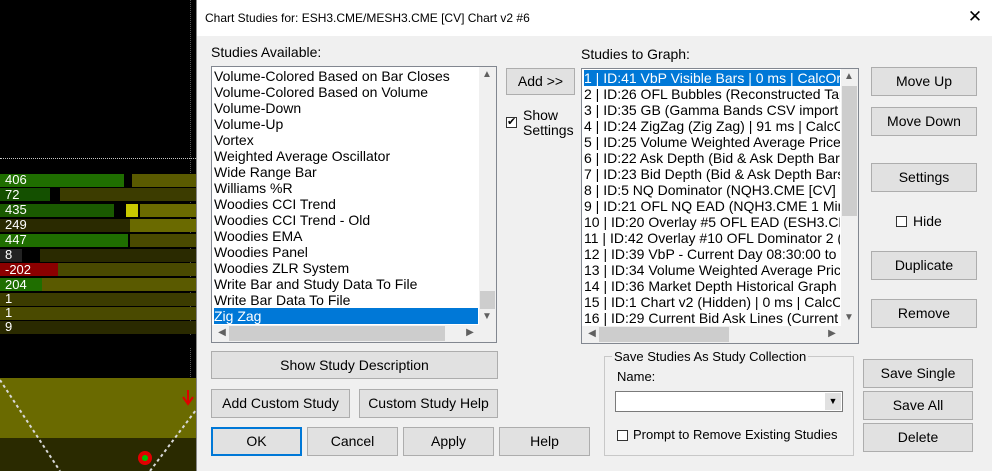 This screenshot has width=992, height=471. I want to click on add-study-button: Add >>, so click(540, 81).